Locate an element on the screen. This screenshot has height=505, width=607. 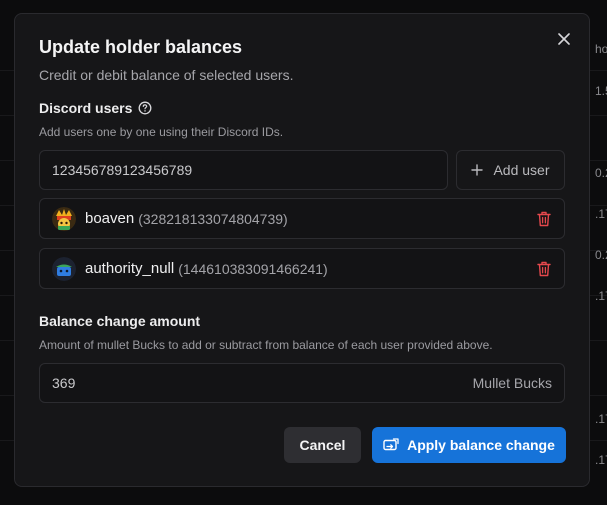
discord-users-label: Discord users is located at coordinates (95, 108).